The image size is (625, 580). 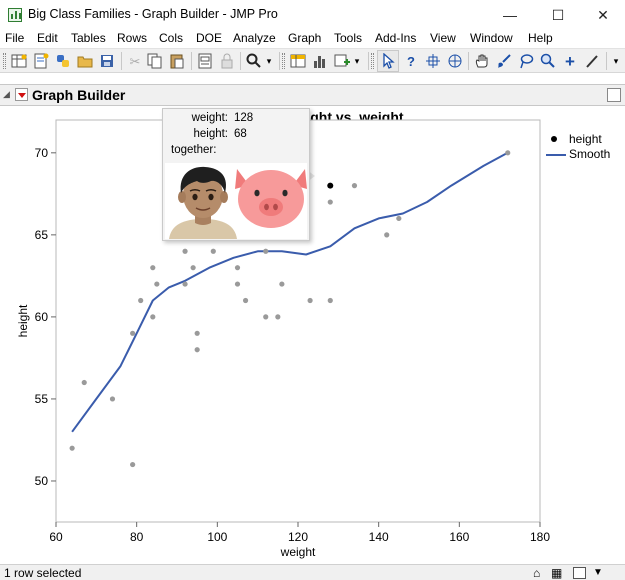 What do you see at coordinates (298, 552) in the screenshot?
I see `x-axis-label: weight` at bounding box center [298, 552].